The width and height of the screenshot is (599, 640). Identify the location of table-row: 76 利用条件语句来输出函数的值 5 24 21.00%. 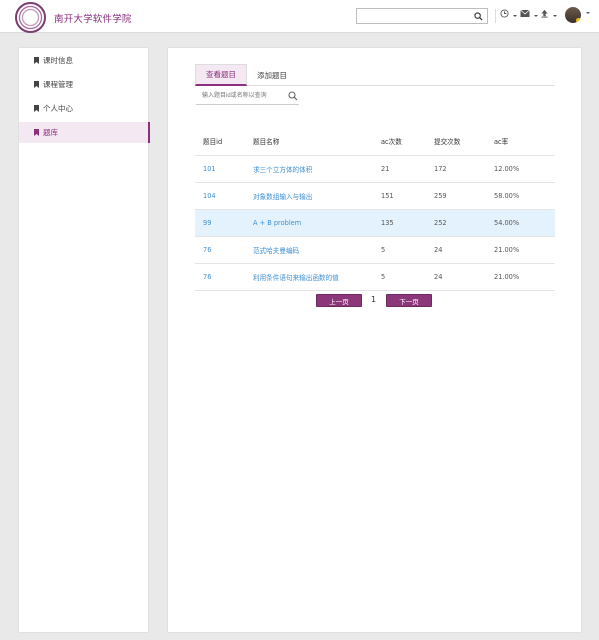
(375, 277).